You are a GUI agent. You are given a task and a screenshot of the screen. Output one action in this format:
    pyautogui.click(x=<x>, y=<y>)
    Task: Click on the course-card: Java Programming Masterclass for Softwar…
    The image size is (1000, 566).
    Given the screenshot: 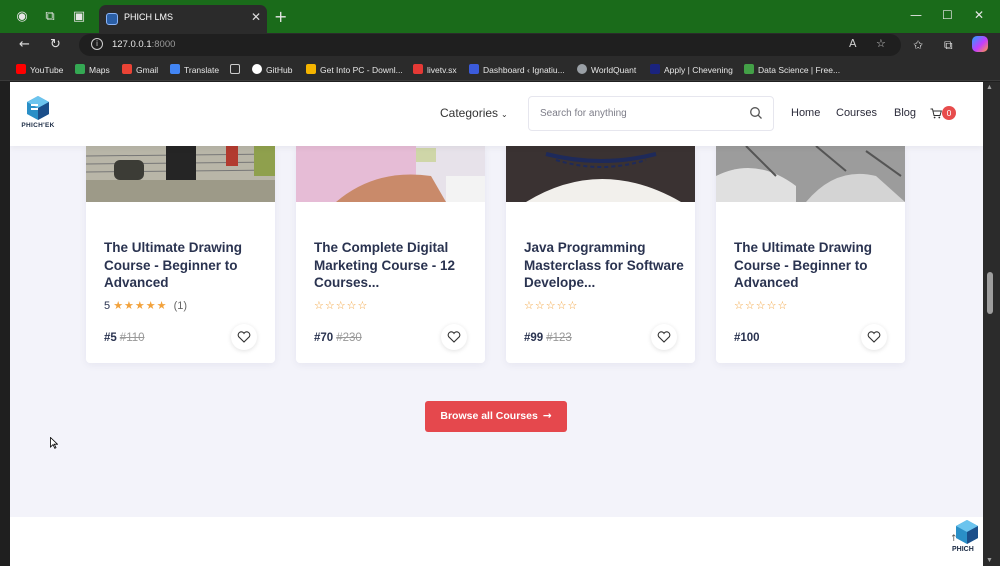 What is the action you would take?
    pyautogui.click(x=600, y=254)
    